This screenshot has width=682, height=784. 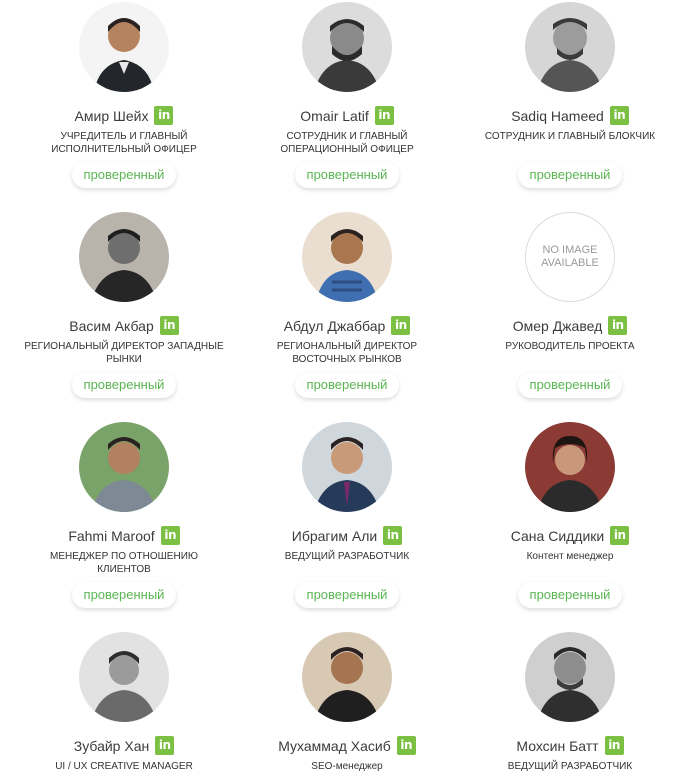 What do you see at coordinates (570, 556) in the screenshot?
I see `member-role: Контент менеджер` at bounding box center [570, 556].